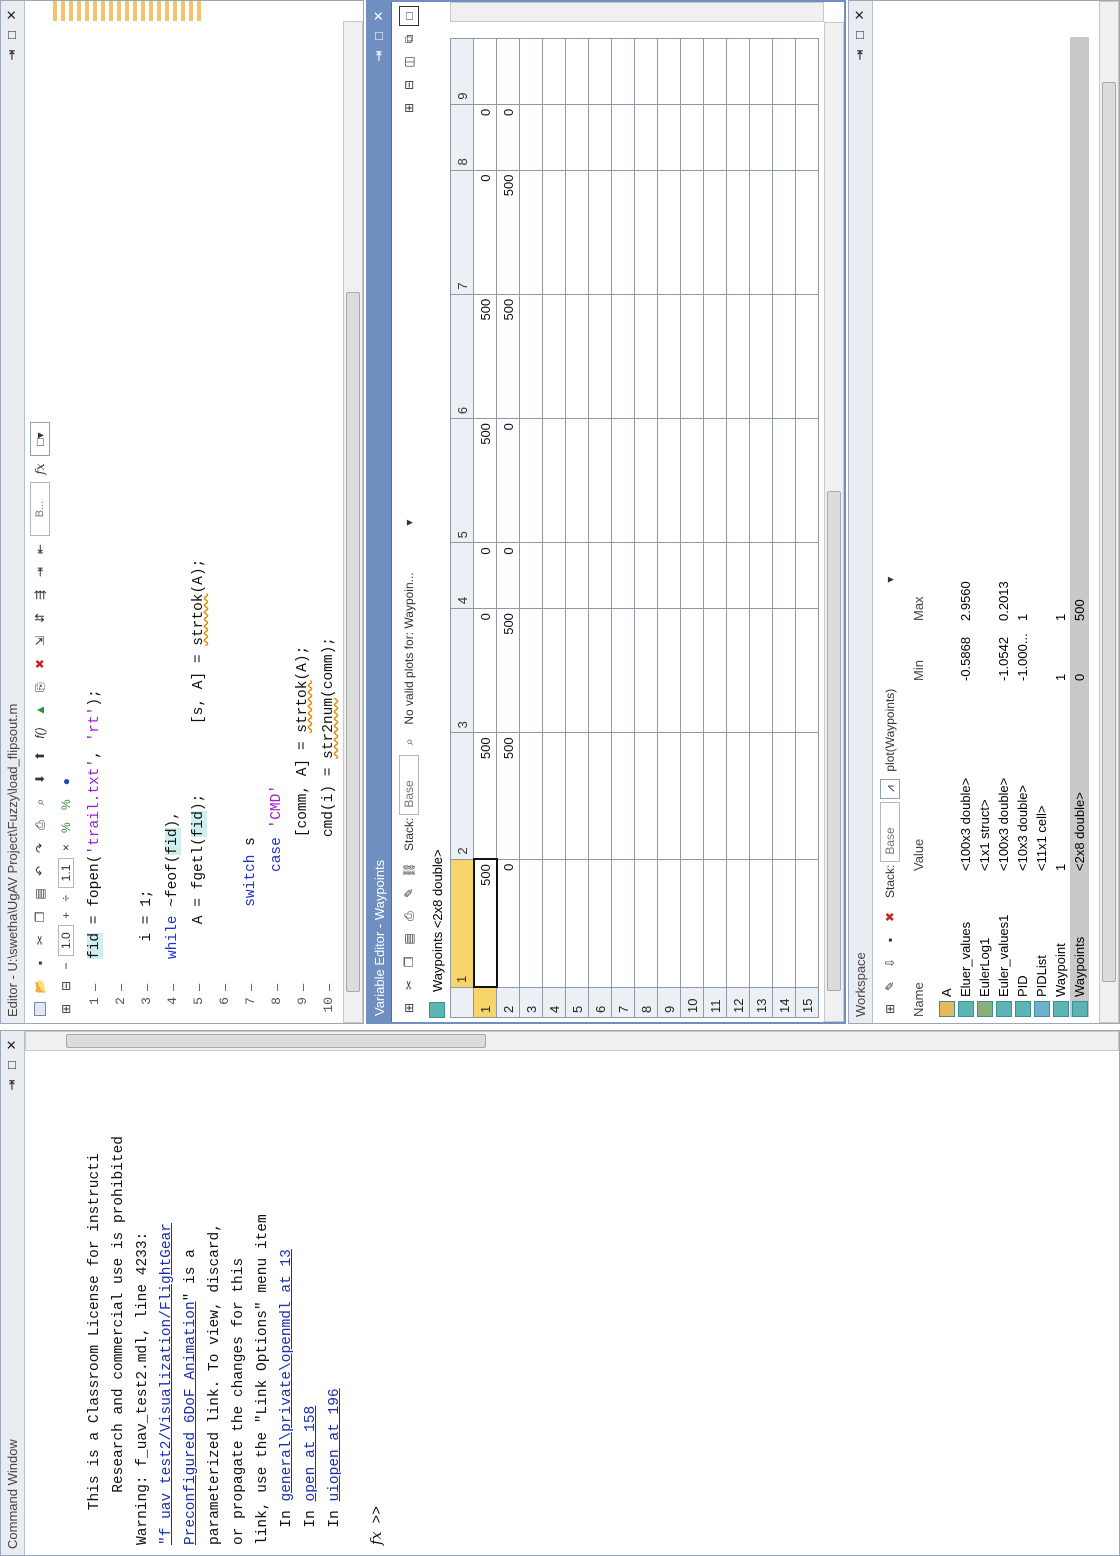 This screenshot has height=1556, width=1120. What do you see at coordinates (40, 986) in the screenshot?
I see `open-file-icon: 📂` at bounding box center [40, 986].